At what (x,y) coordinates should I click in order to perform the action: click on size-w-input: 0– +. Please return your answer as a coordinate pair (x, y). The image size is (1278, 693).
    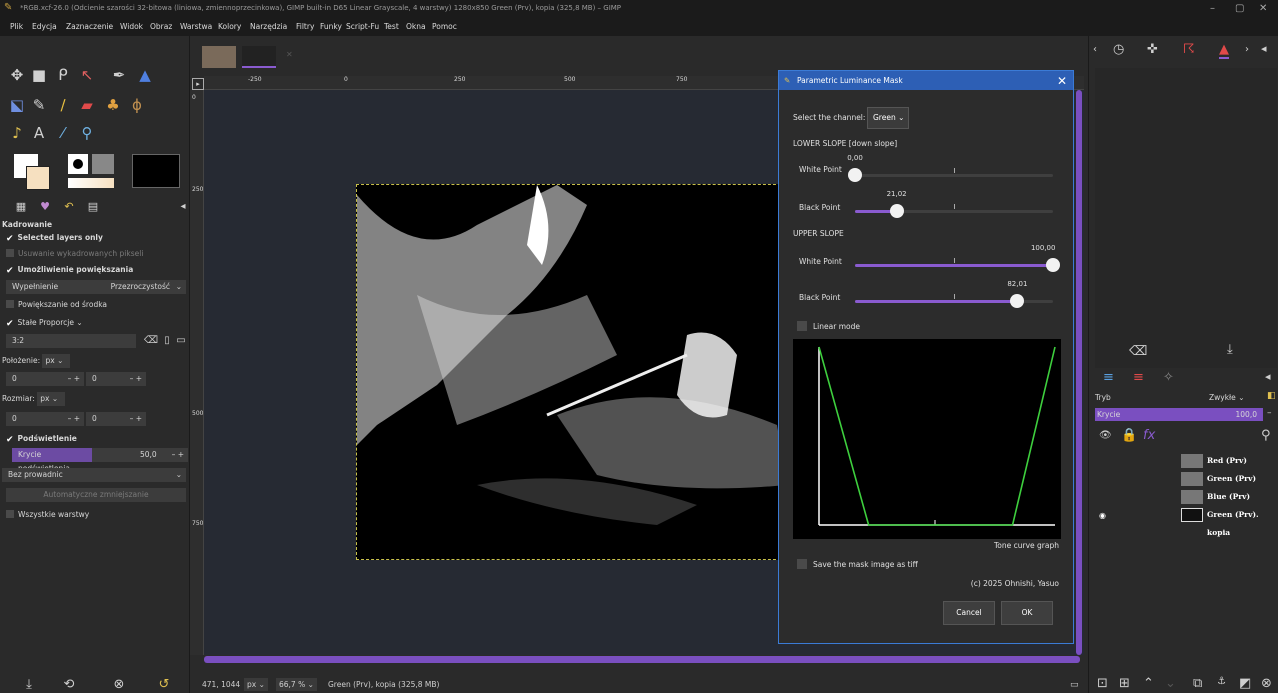
    Looking at the image, I should click on (45, 419).